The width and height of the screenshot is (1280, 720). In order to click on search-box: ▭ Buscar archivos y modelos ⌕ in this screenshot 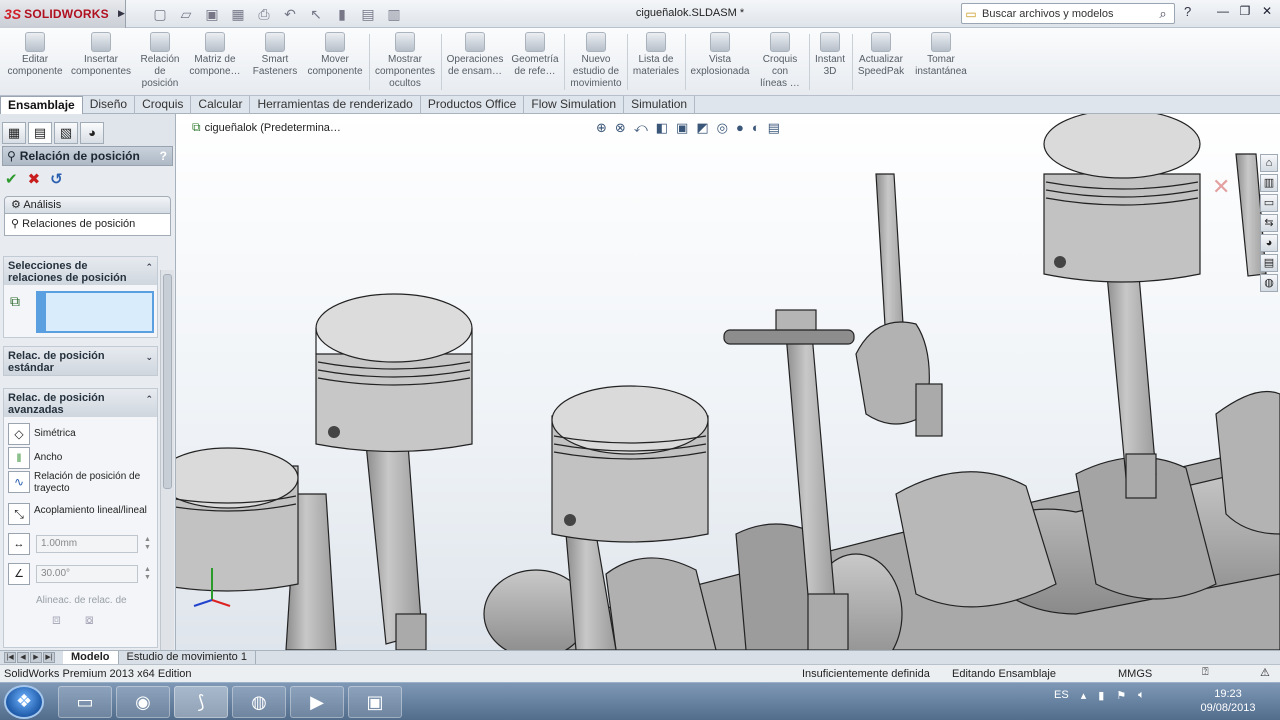, I will do `click(1068, 13)`.